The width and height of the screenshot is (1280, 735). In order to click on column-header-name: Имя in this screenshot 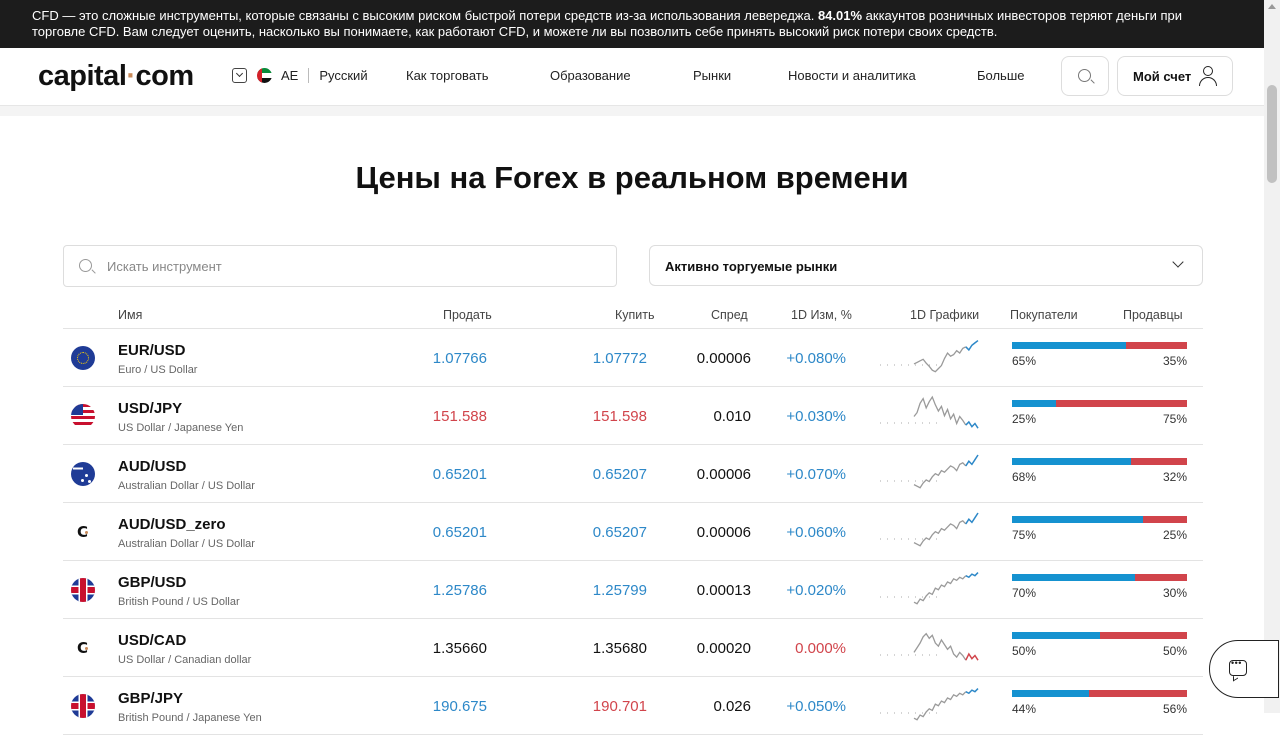, I will do `click(130, 315)`.